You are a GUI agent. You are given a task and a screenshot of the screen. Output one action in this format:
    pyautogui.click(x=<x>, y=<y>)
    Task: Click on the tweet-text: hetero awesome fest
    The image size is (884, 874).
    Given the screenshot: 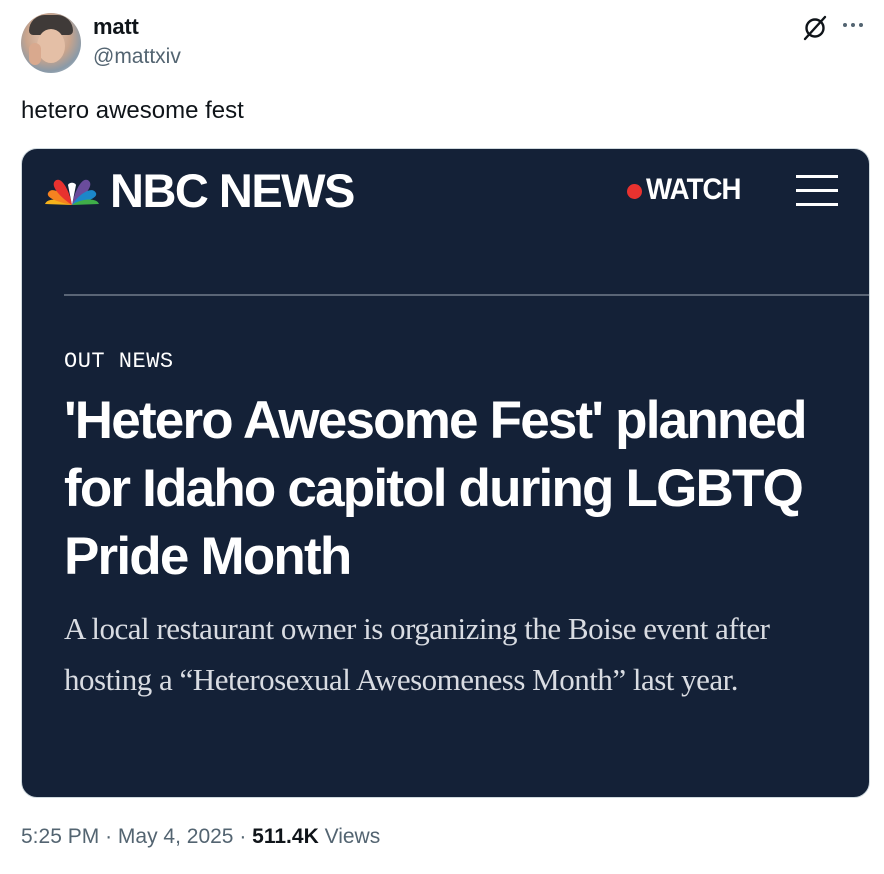 What is the action you would take?
    pyautogui.click(x=132, y=110)
    